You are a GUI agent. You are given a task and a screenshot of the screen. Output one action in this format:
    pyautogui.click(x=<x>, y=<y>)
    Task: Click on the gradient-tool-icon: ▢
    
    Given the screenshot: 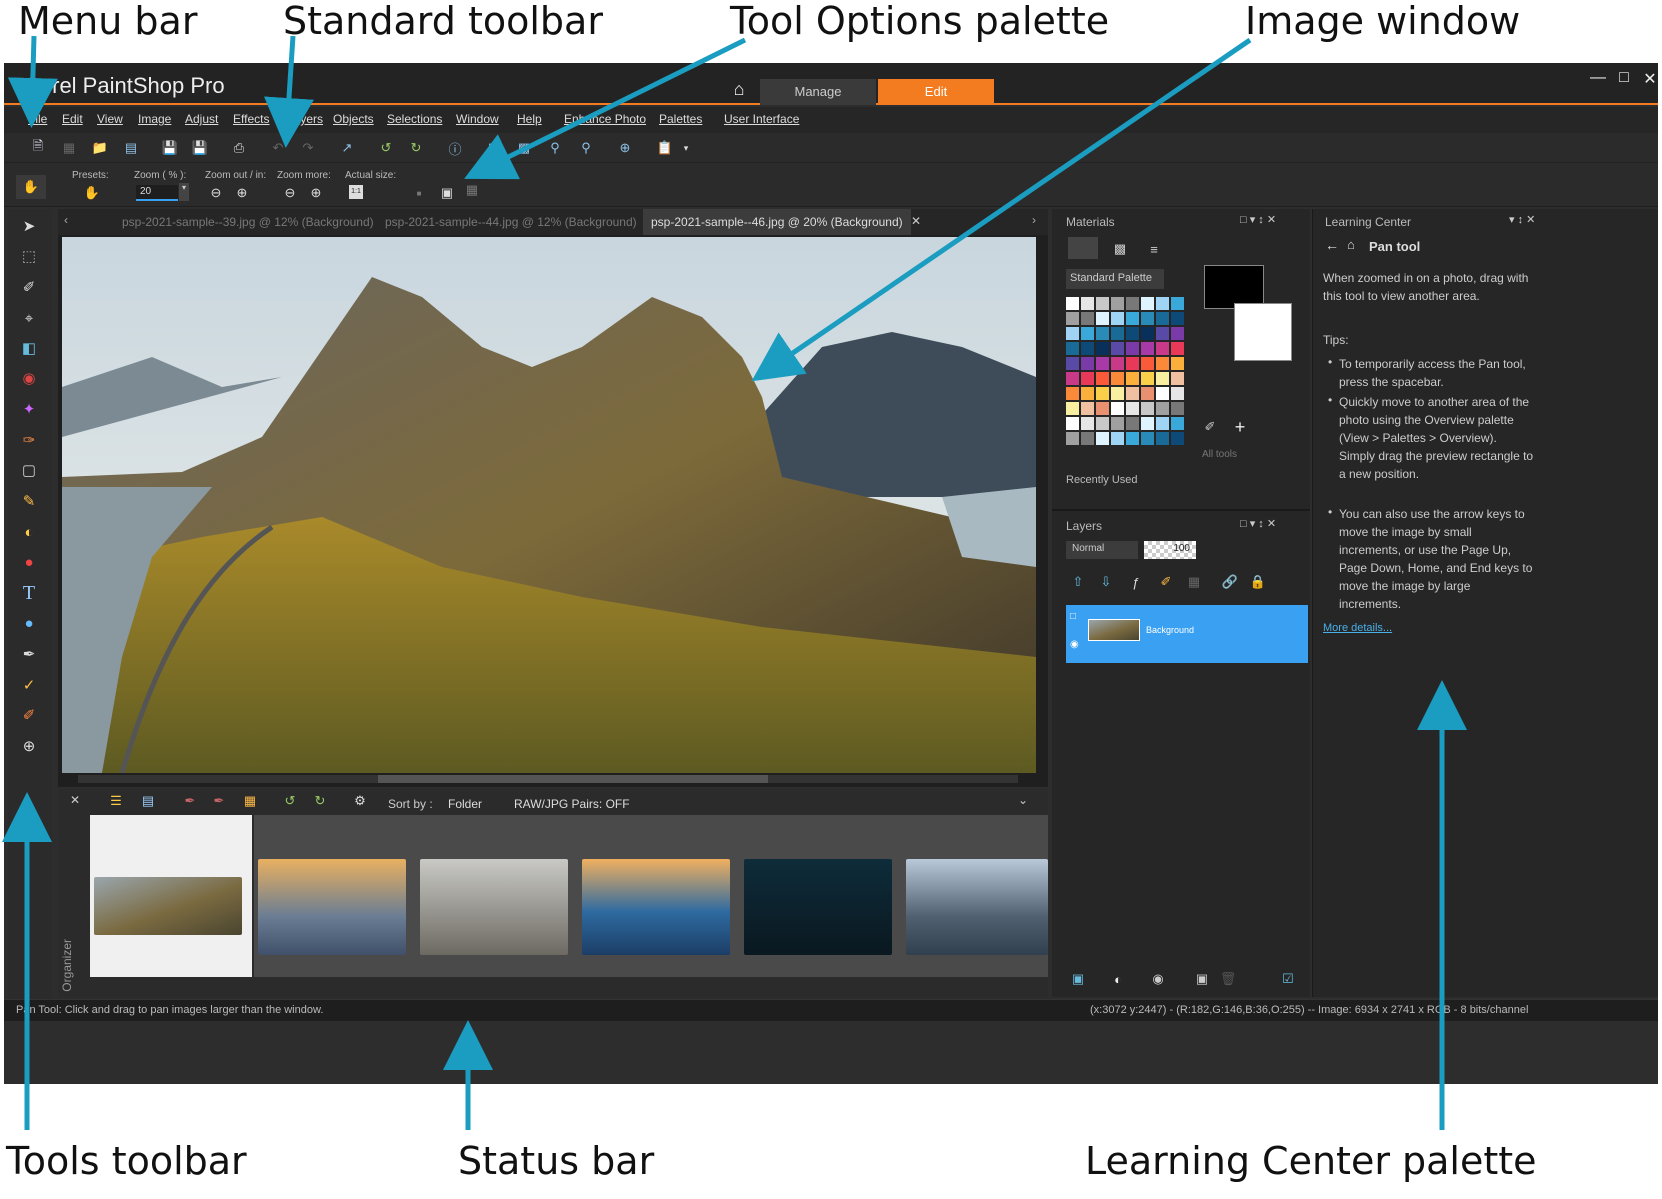 What is the action you would take?
    pyautogui.click(x=29, y=470)
    